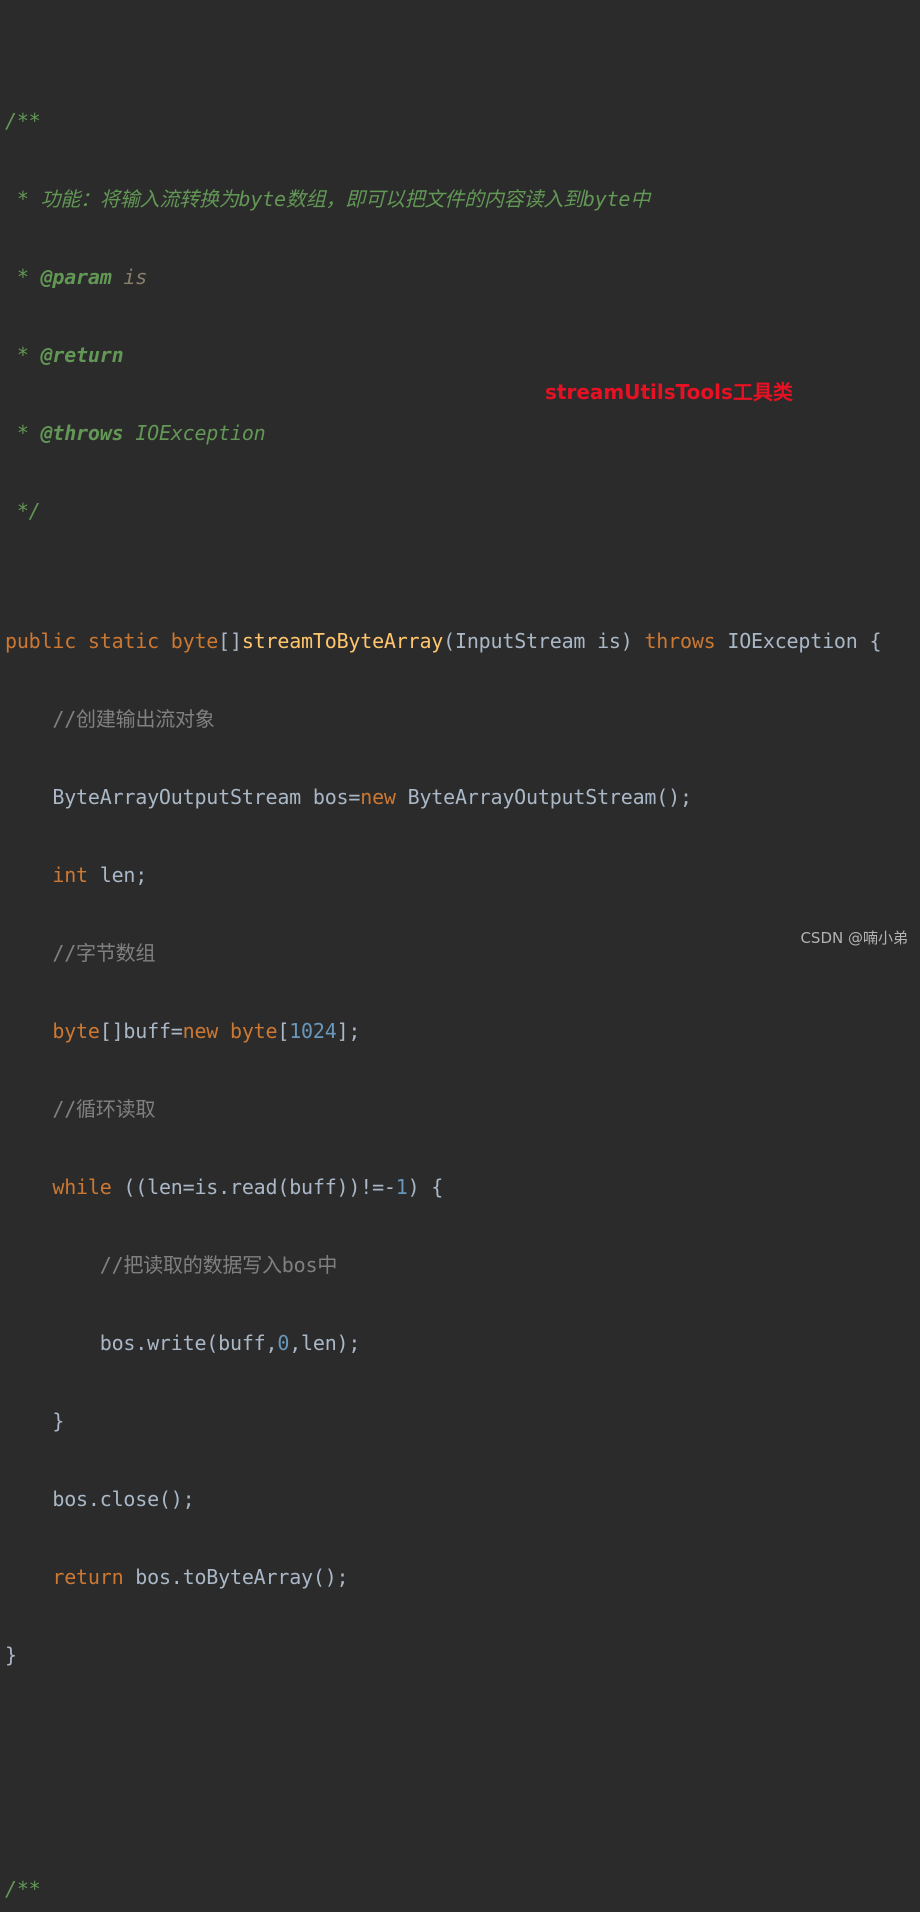 This screenshot has width=920, height=1912. What do you see at coordinates (401, 1187) in the screenshot?
I see `number-literal: 1` at bounding box center [401, 1187].